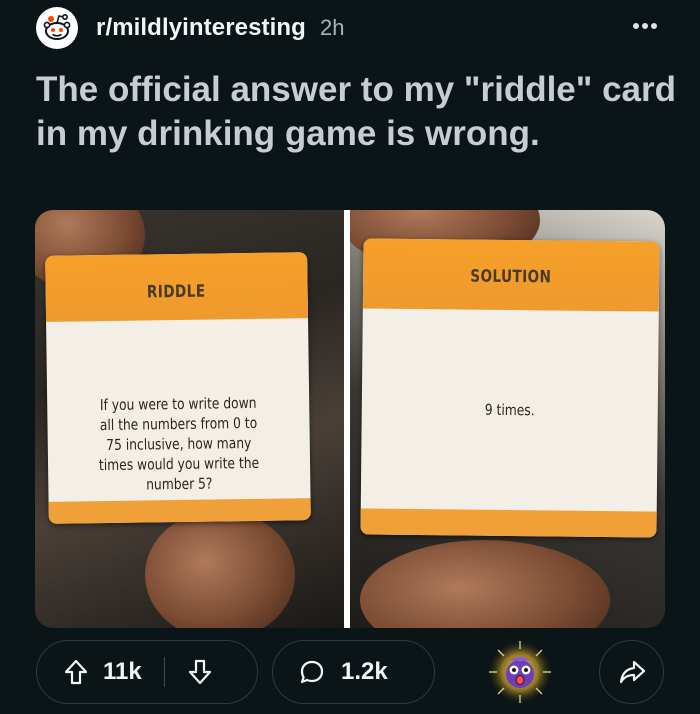 Image resolution: width=700 pixels, height=714 pixels. What do you see at coordinates (364, 671) in the screenshot?
I see `comment-count: 1.2k` at bounding box center [364, 671].